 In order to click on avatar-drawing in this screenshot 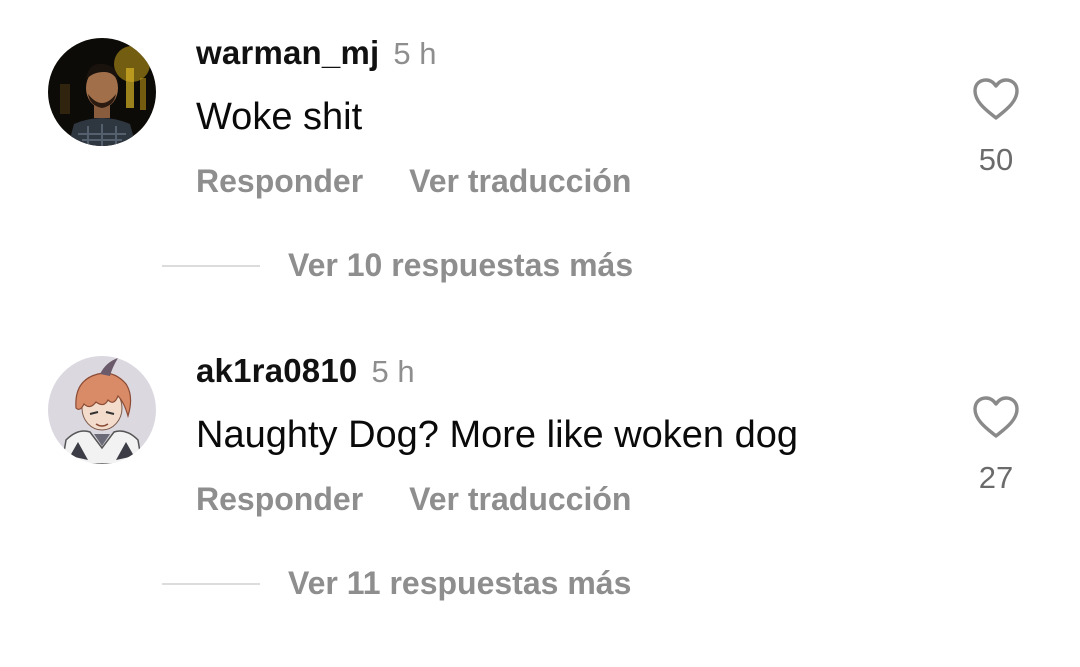, I will do `click(102, 410)`.